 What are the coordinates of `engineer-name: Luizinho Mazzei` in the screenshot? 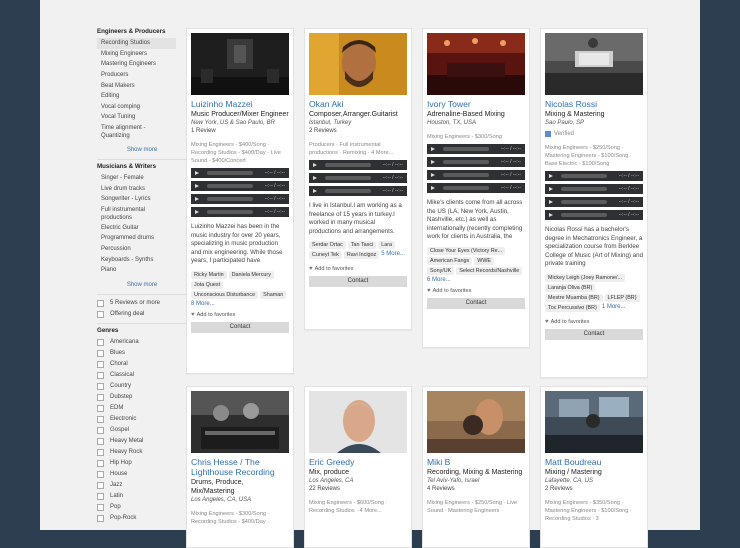 It's located at (240, 104).